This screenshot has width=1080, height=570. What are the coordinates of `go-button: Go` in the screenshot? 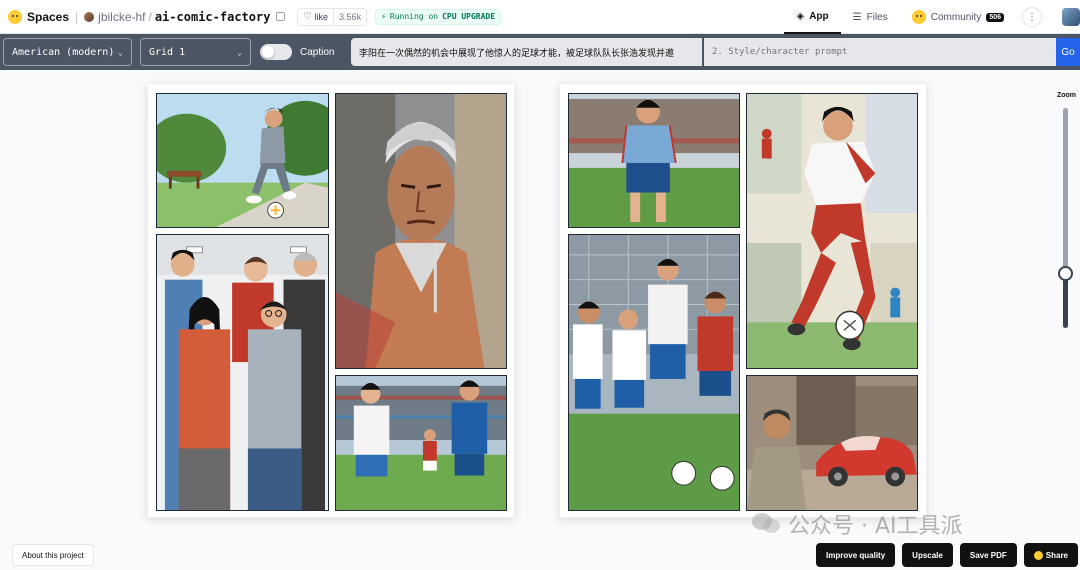 It's located at (1068, 52).